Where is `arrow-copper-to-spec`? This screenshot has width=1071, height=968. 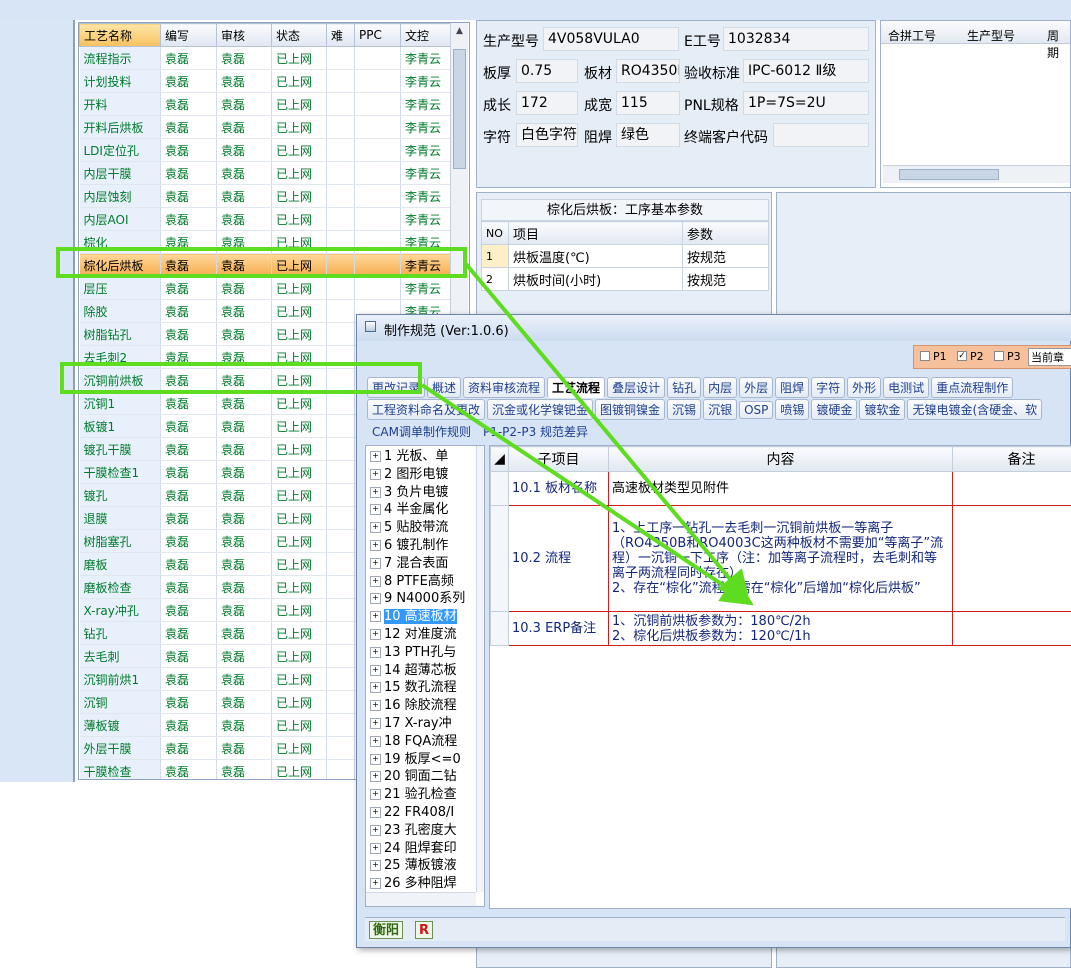 arrow-copper-to-spec is located at coordinates (587, 494).